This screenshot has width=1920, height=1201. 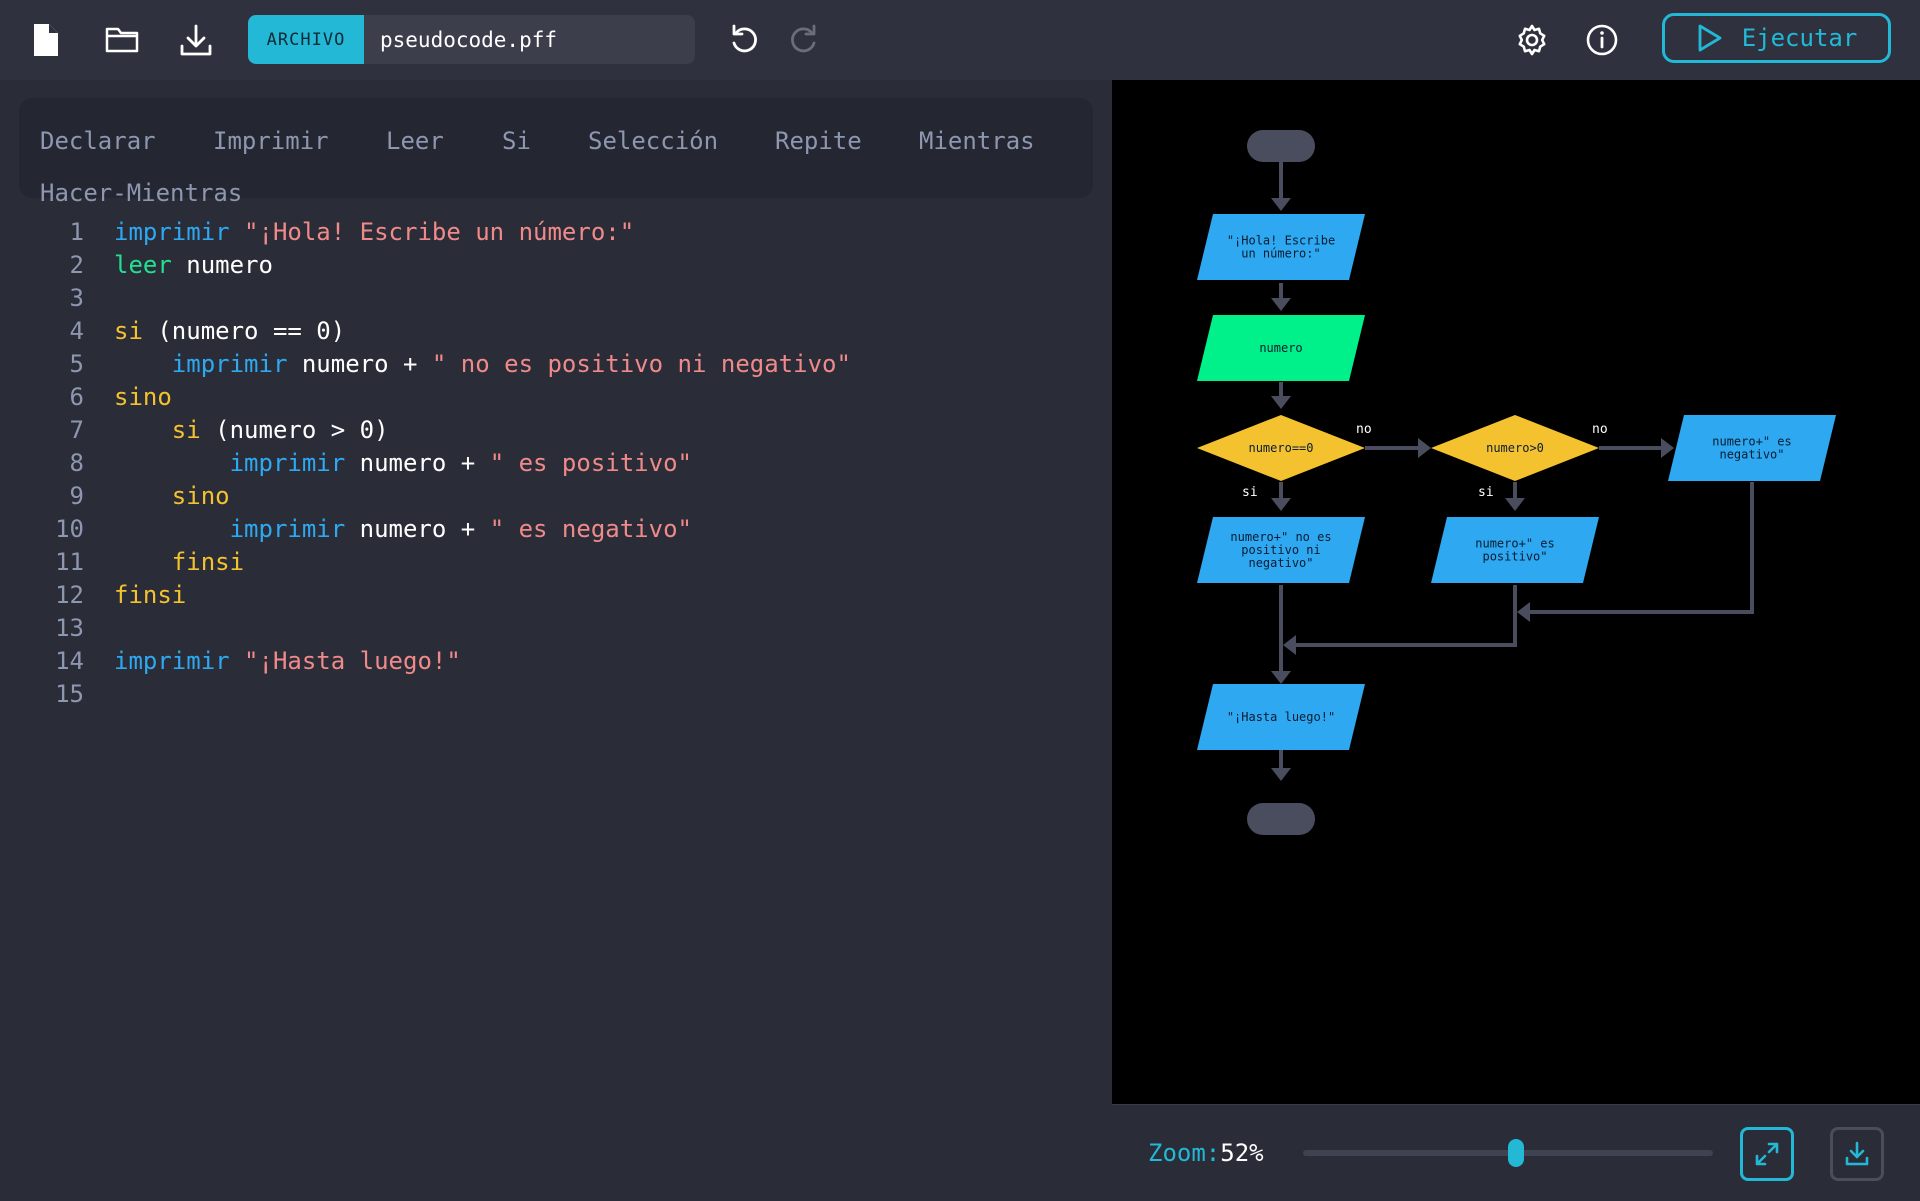 What do you see at coordinates (1514, 557) in the screenshot?
I see `output-node-text: positivo"` at bounding box center [1514, 557].